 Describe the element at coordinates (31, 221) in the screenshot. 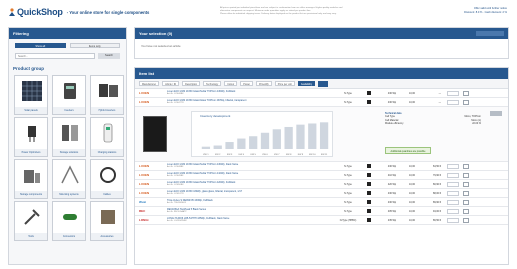

I see `product-group-tile: Tools` at that location.